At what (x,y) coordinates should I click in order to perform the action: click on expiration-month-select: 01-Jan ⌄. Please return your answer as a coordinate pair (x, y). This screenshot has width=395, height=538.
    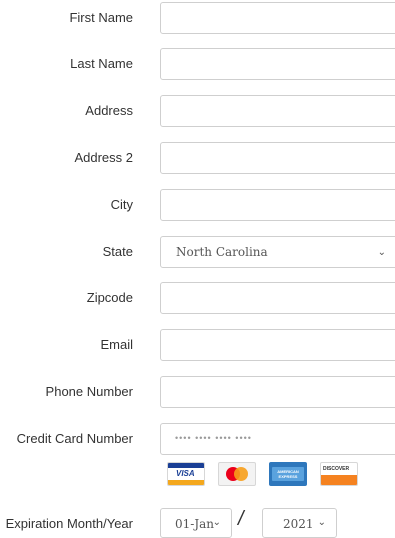
    Looking at the image, I should click on (196, 523).